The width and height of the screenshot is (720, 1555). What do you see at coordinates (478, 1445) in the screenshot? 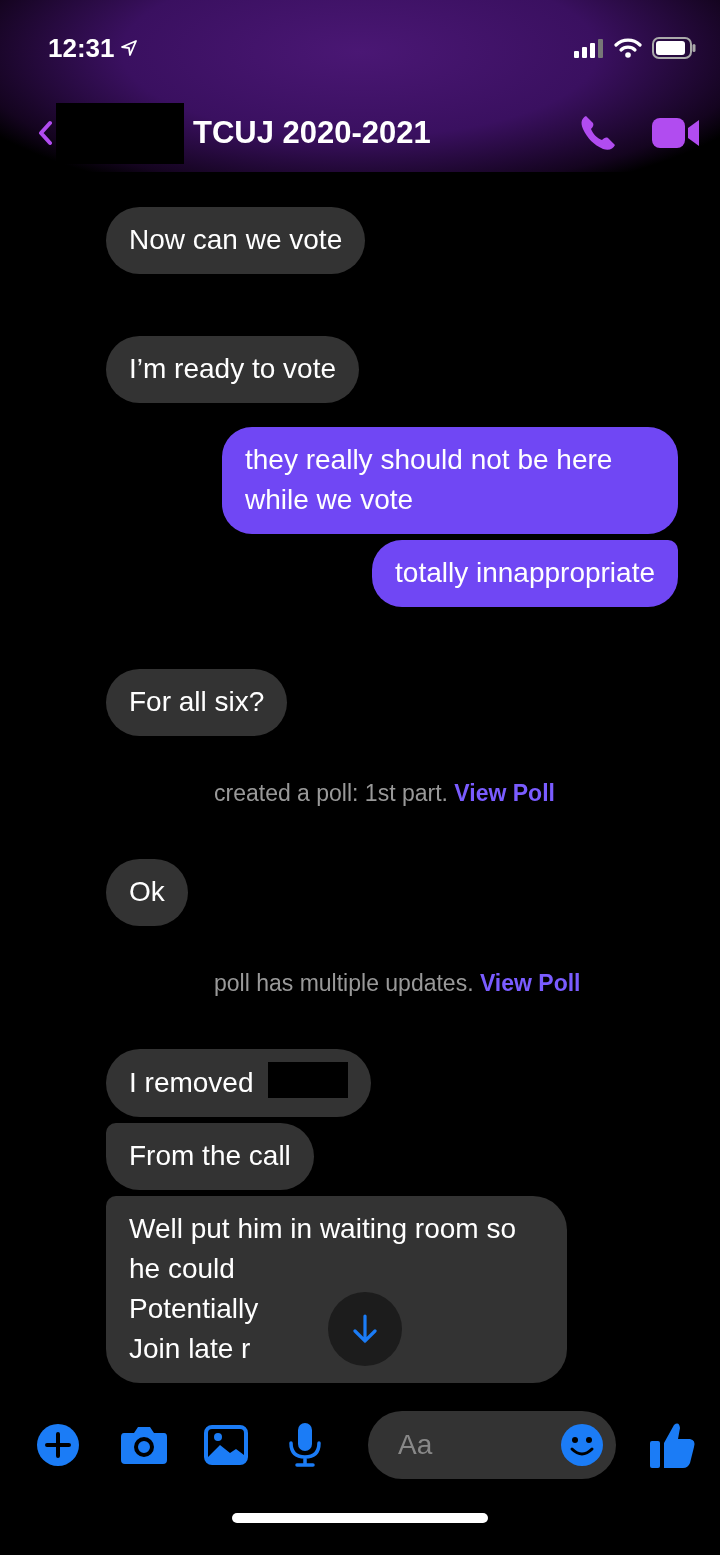
I see `text-input: Aa` at bounding box center [478, 1445].